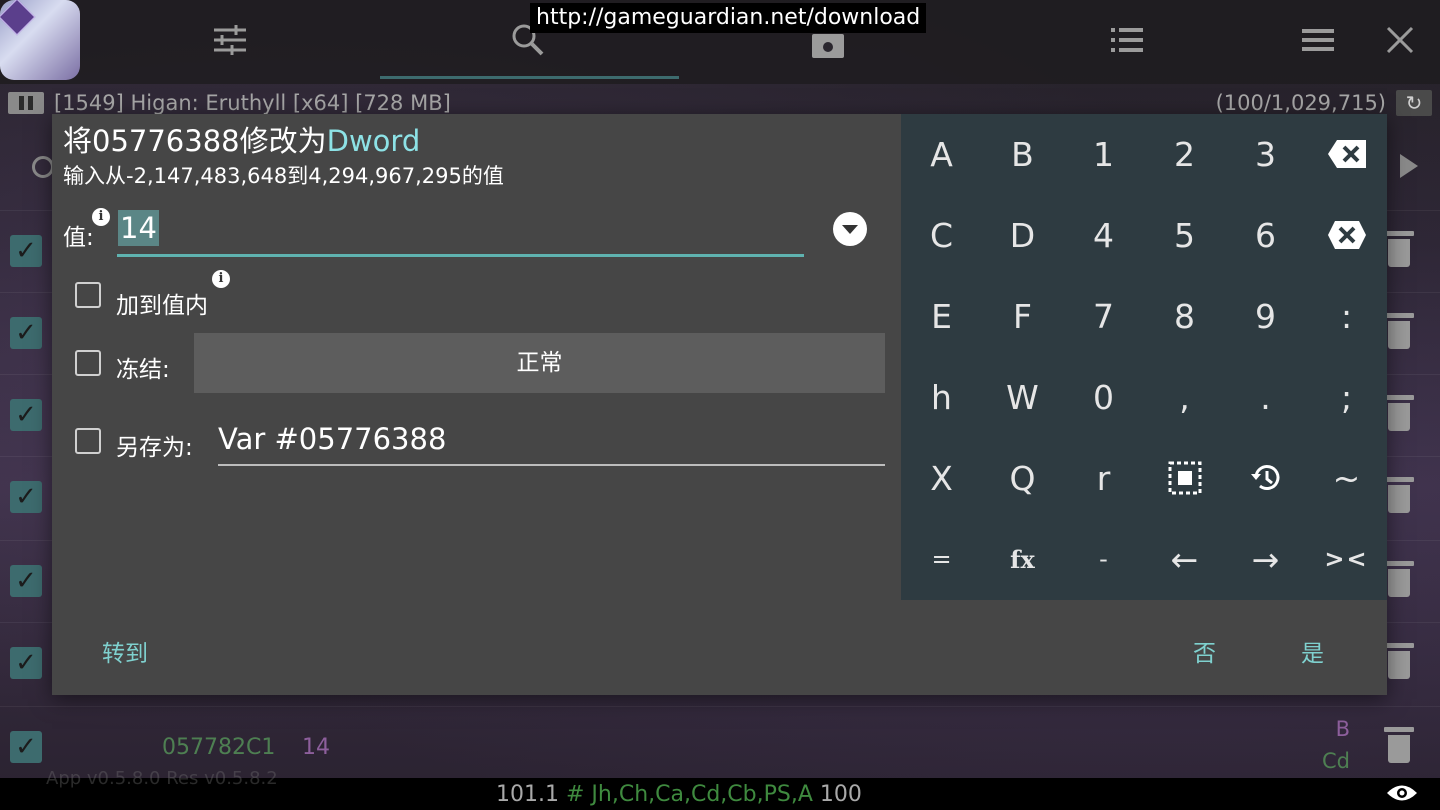 The image size is (1440, 810). What do you see at coordinates (1103, 154) in the screenshot?
I see `key-1: 1` at bounding box center [1103, 154].